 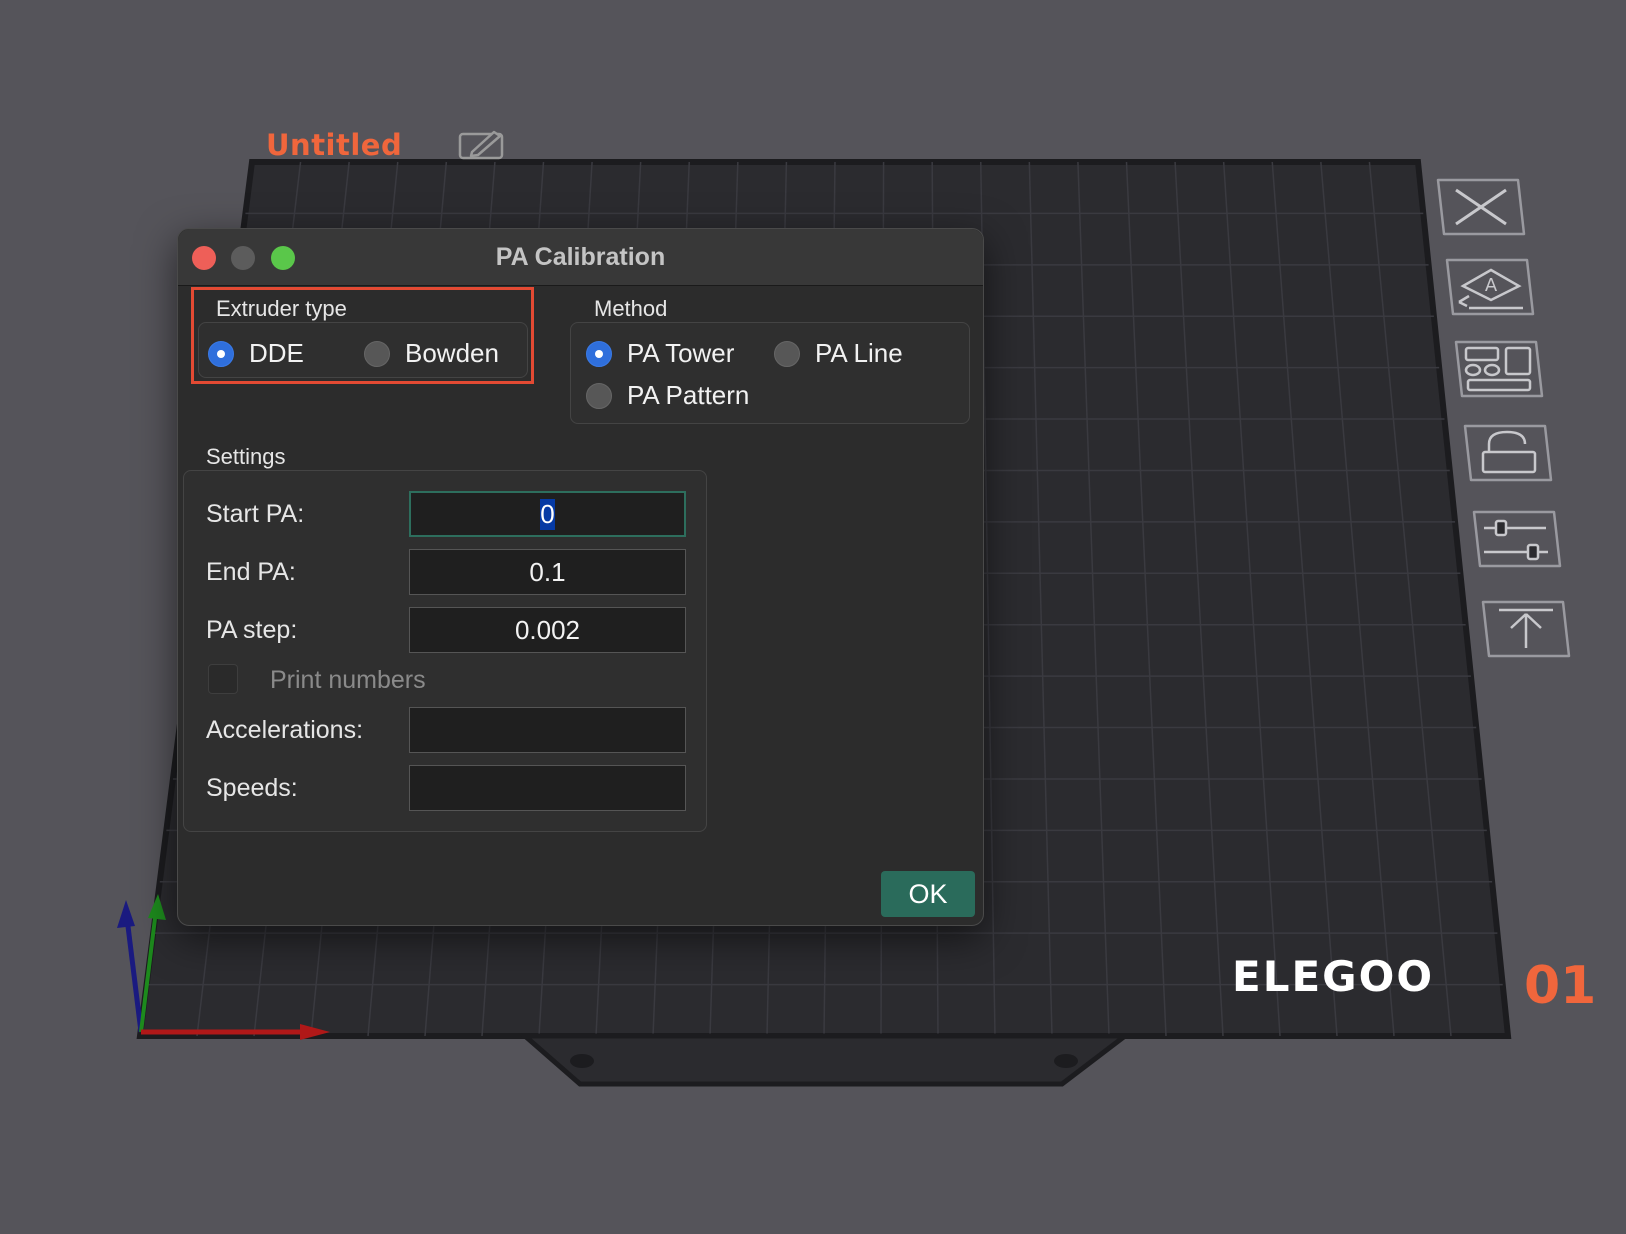 What do you see at coordinates (787, 353) in the screenshot?
I see `radio-pa-line-indicator` at bounding box center [787, 353].